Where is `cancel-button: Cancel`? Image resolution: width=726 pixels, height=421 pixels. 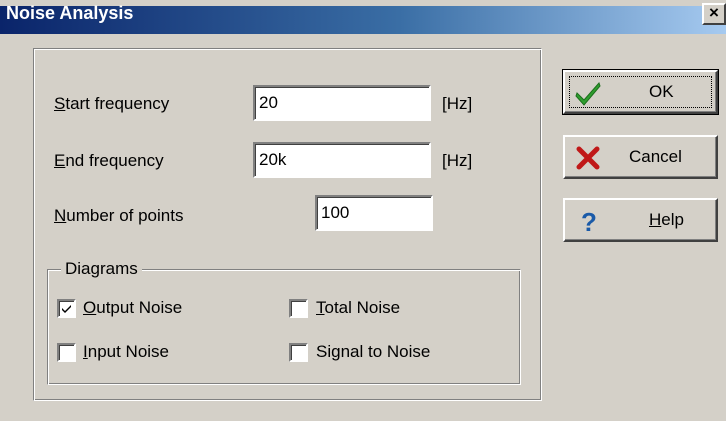
cancel-button: Cancel is located at coordinates (640, 157).